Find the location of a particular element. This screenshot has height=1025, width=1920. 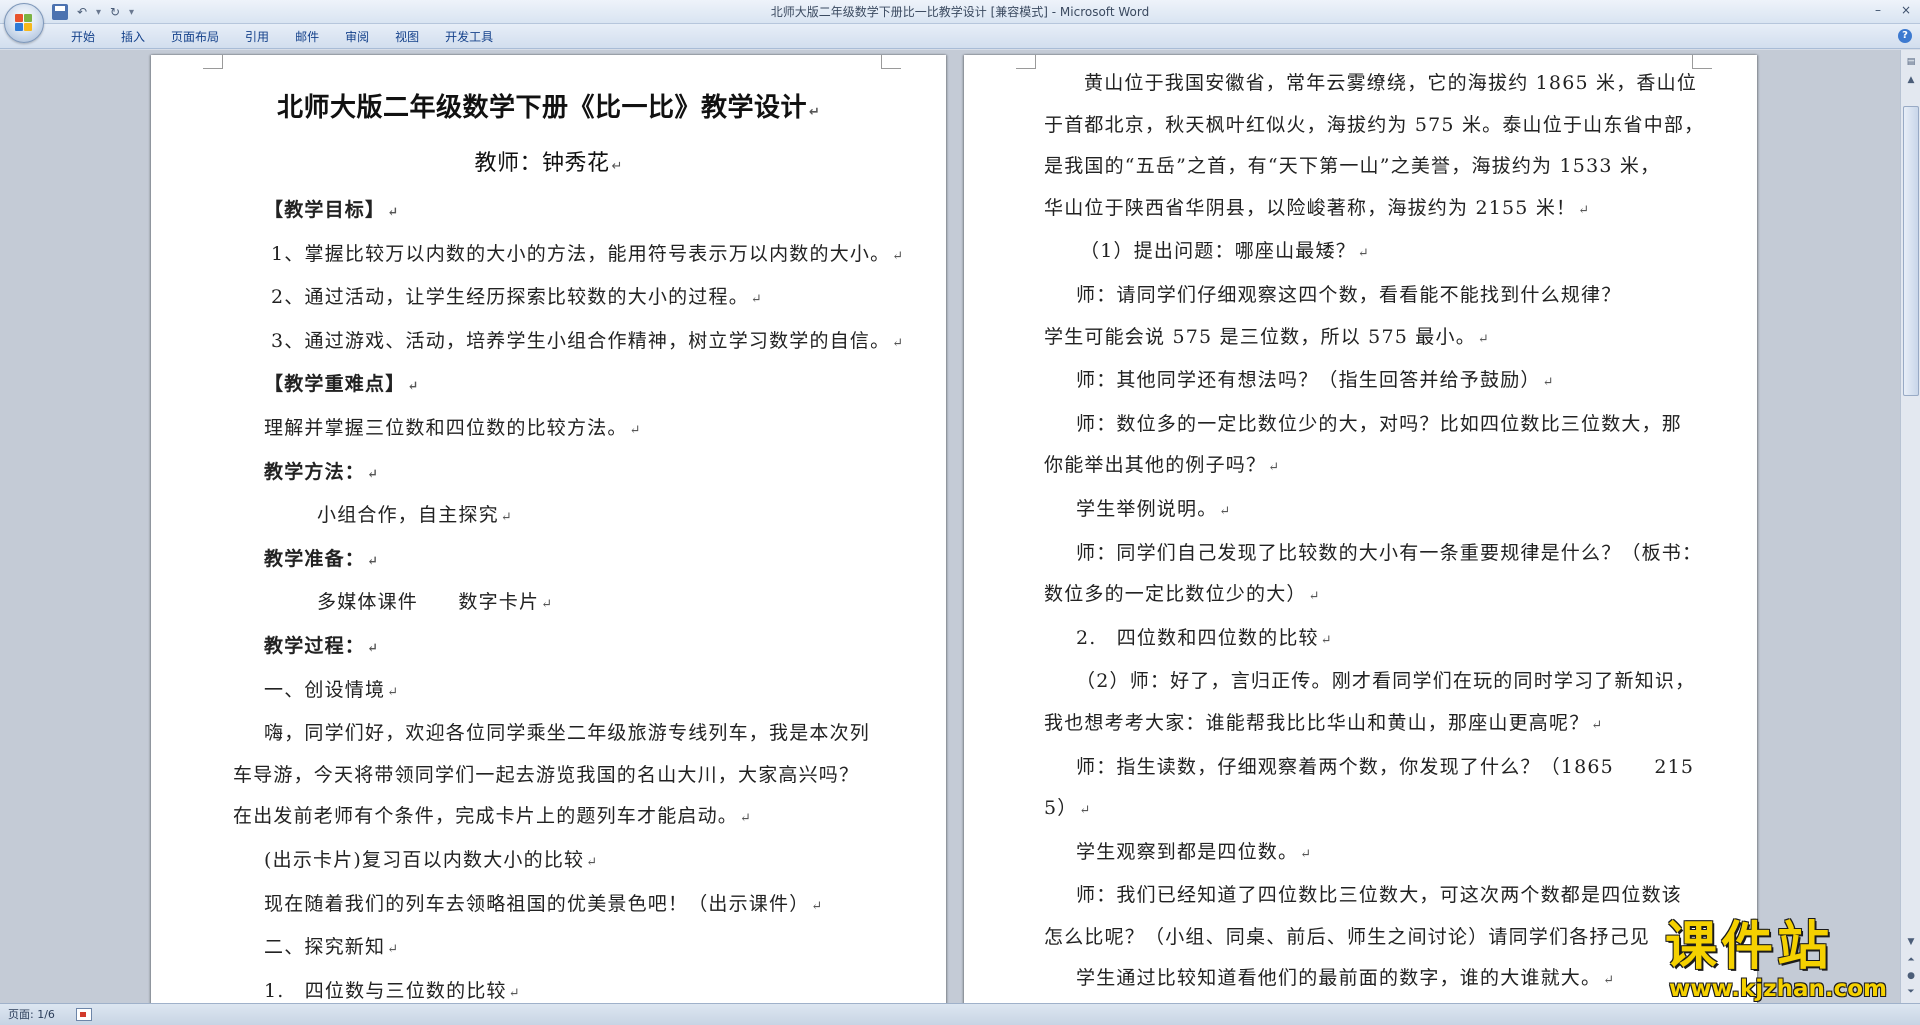

paragraph: 师：其他同学还有想法吗？（指生回答并给予鼓励） ↵ is located at coordinates (1315, 380).